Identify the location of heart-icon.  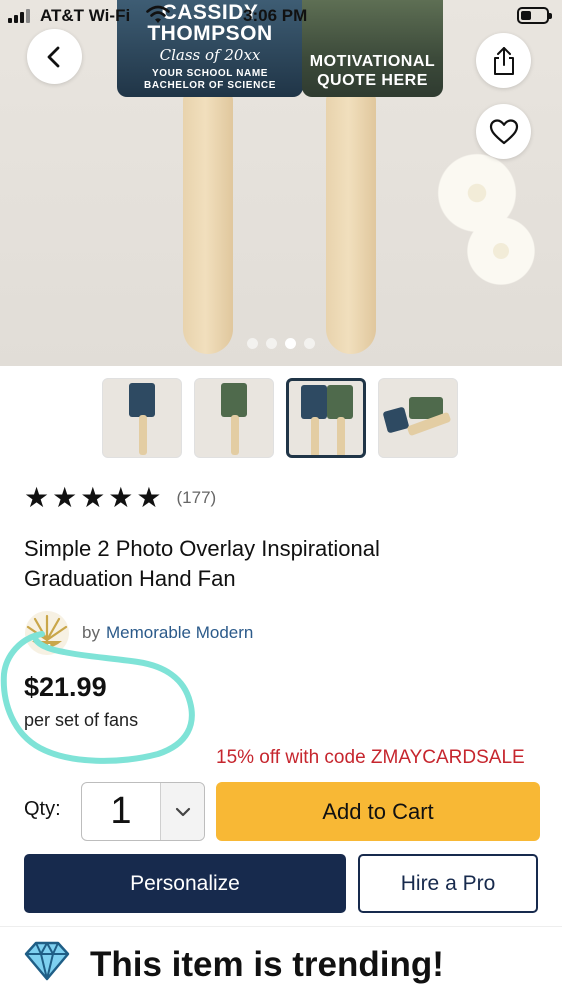
(503, 131).